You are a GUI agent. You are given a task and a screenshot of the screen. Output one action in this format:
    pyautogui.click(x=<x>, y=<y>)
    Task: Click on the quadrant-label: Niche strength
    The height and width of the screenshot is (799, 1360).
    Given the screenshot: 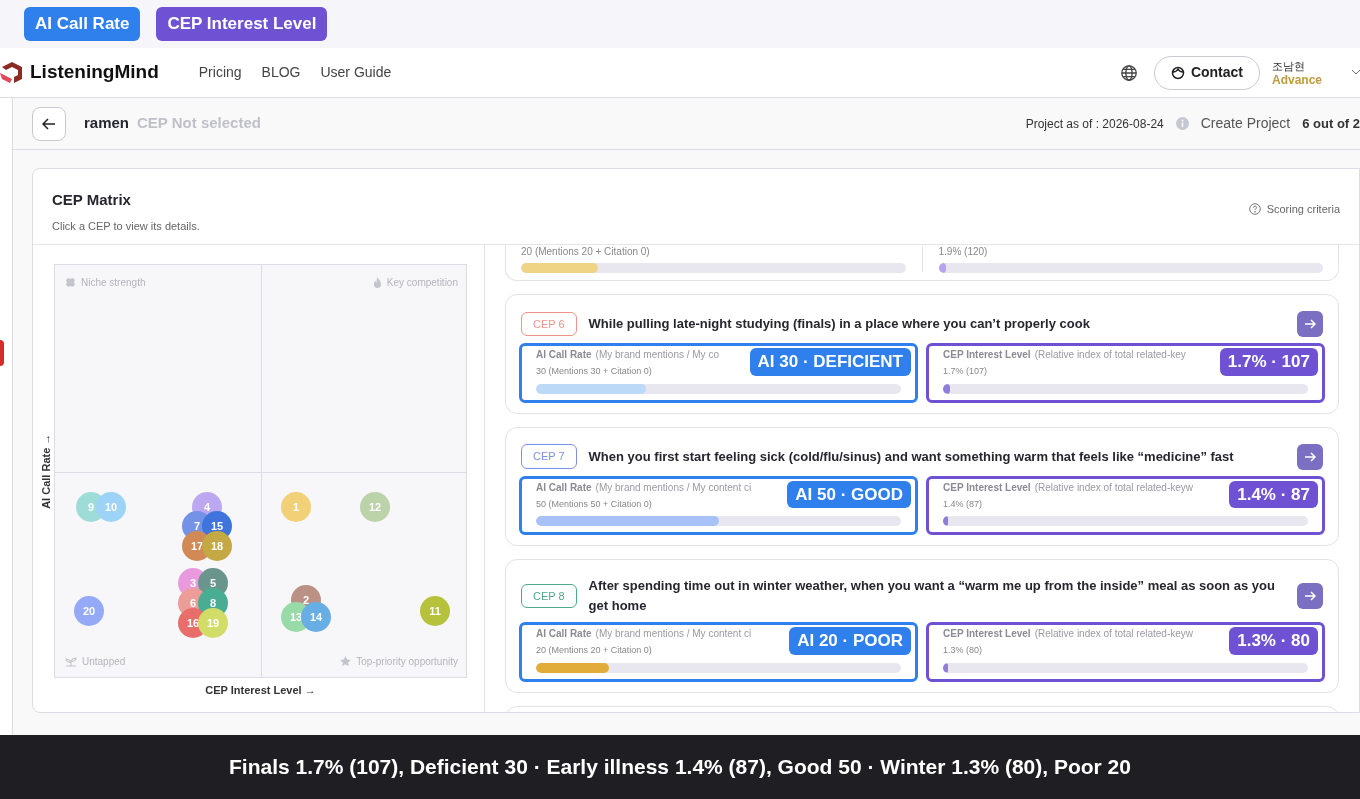 What is the action you would take?
    pyautogui.click(x=113, y=283)
    